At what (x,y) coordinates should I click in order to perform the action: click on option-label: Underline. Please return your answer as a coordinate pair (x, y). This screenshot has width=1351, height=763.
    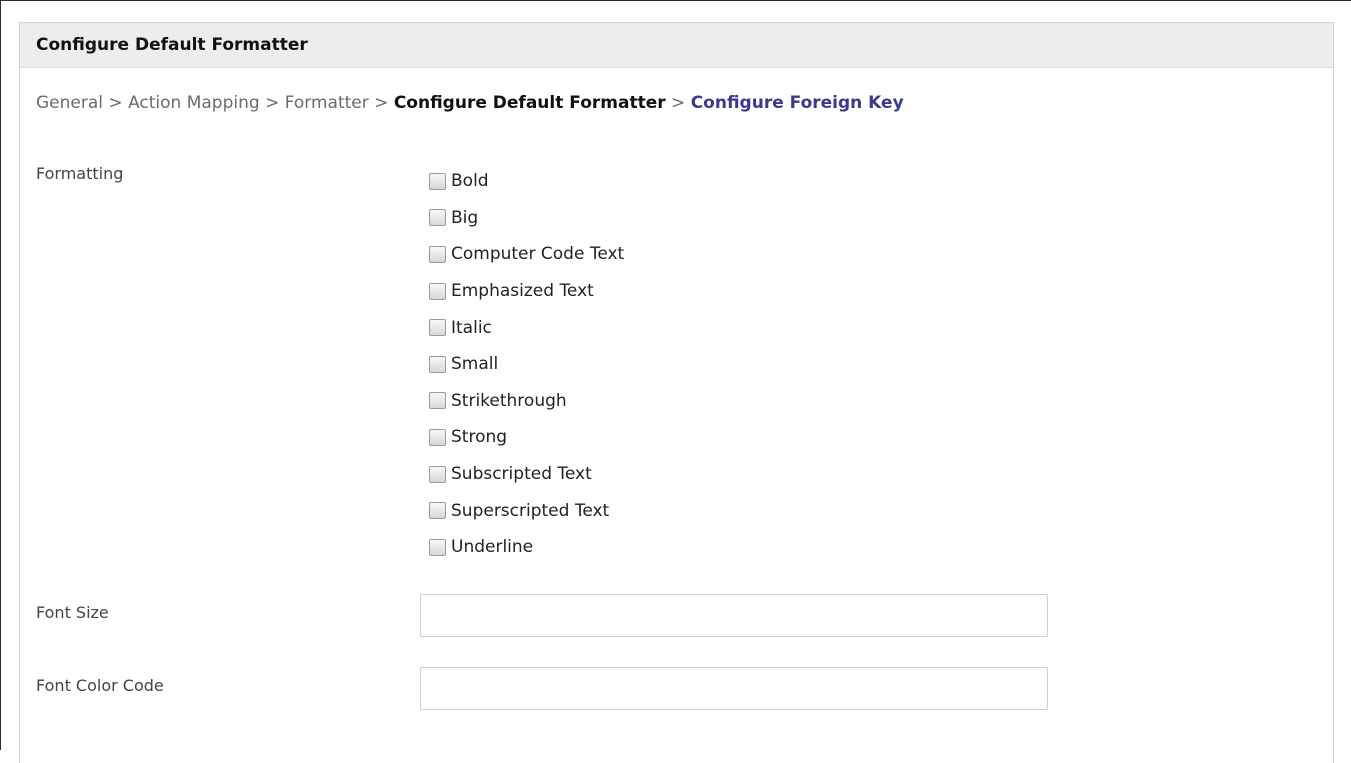
    Looking at the image, I should click on (492, 547).